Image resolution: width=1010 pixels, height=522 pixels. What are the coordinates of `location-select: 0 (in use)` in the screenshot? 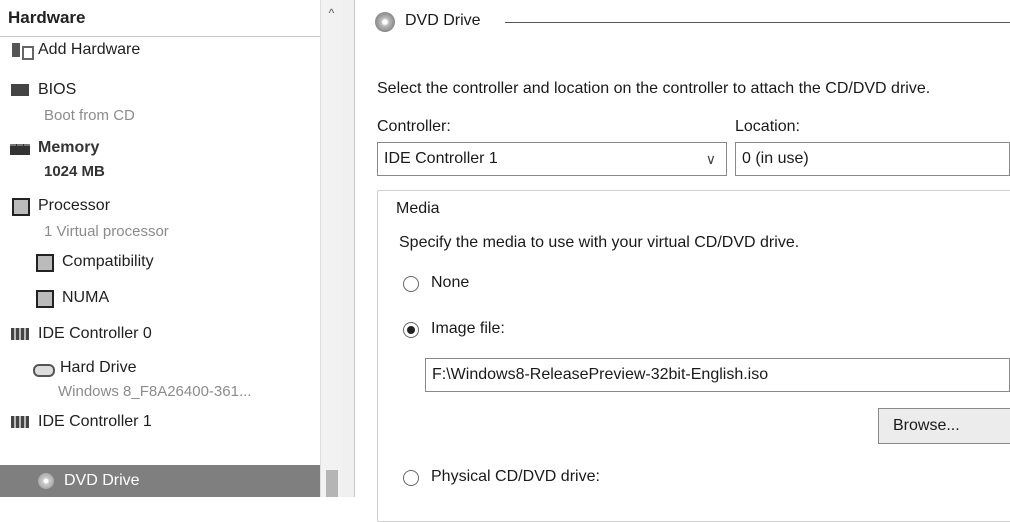 It's located at (872, 159).